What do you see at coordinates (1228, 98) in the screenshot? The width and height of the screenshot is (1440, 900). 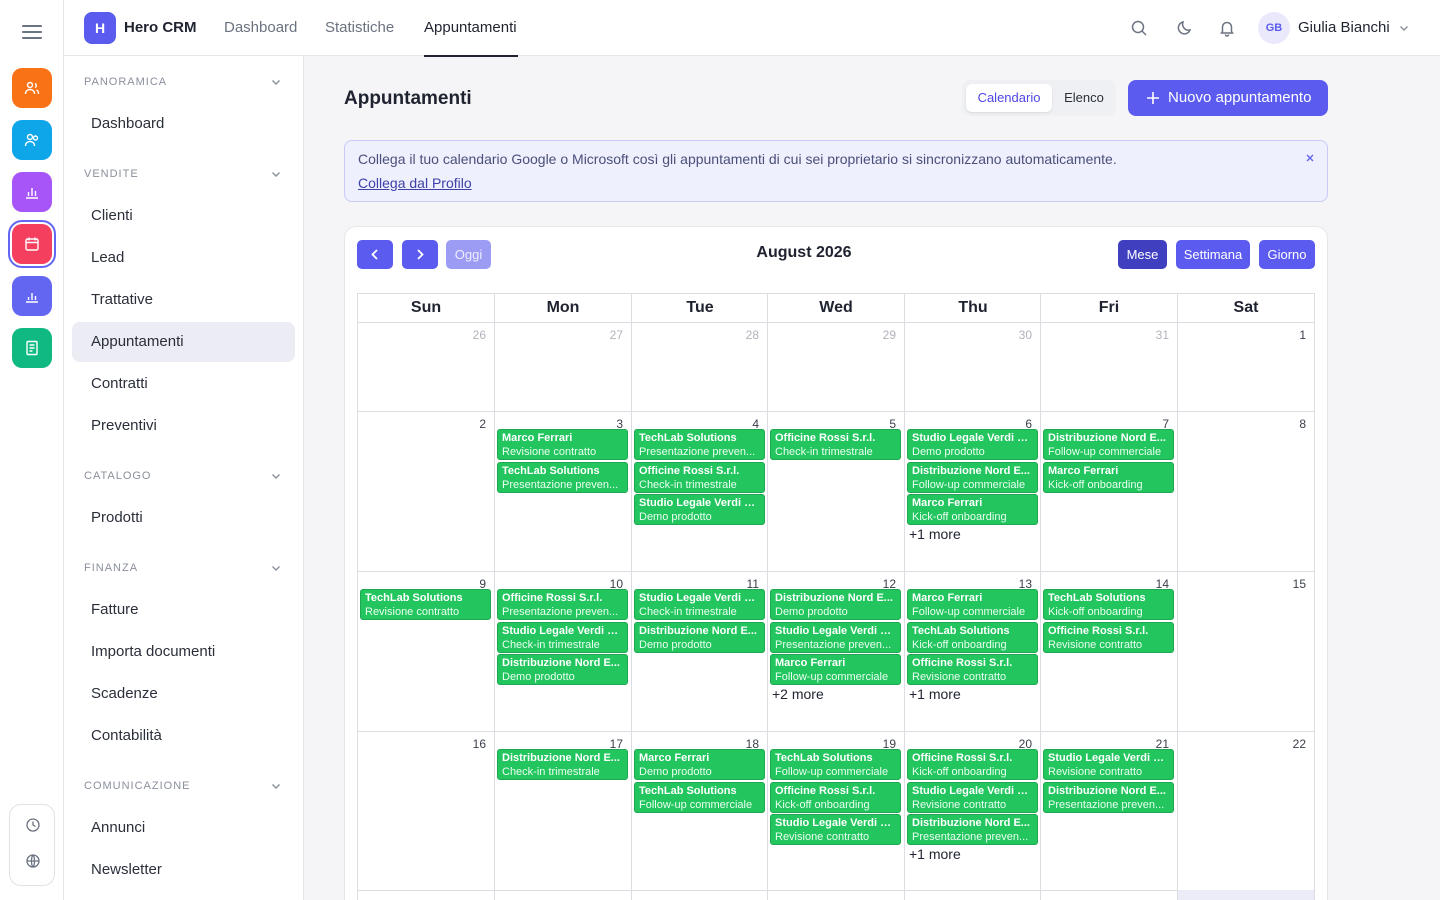 I see `new-appointment-button: Nuovo appuntamento` at bounding box center [1228, 98].